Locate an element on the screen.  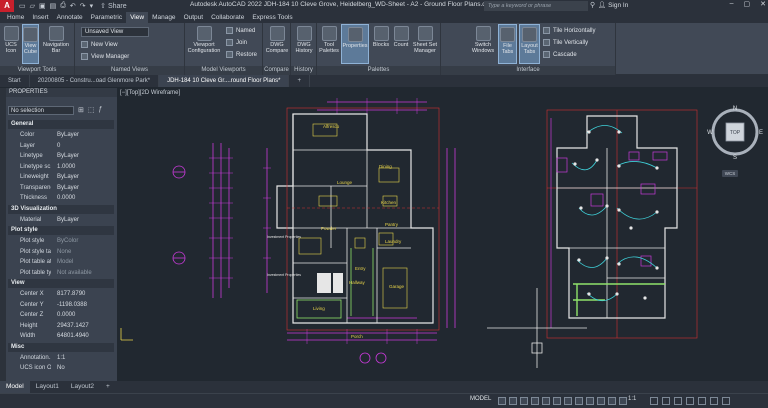
units-icon is located at coordinates (678, 401).